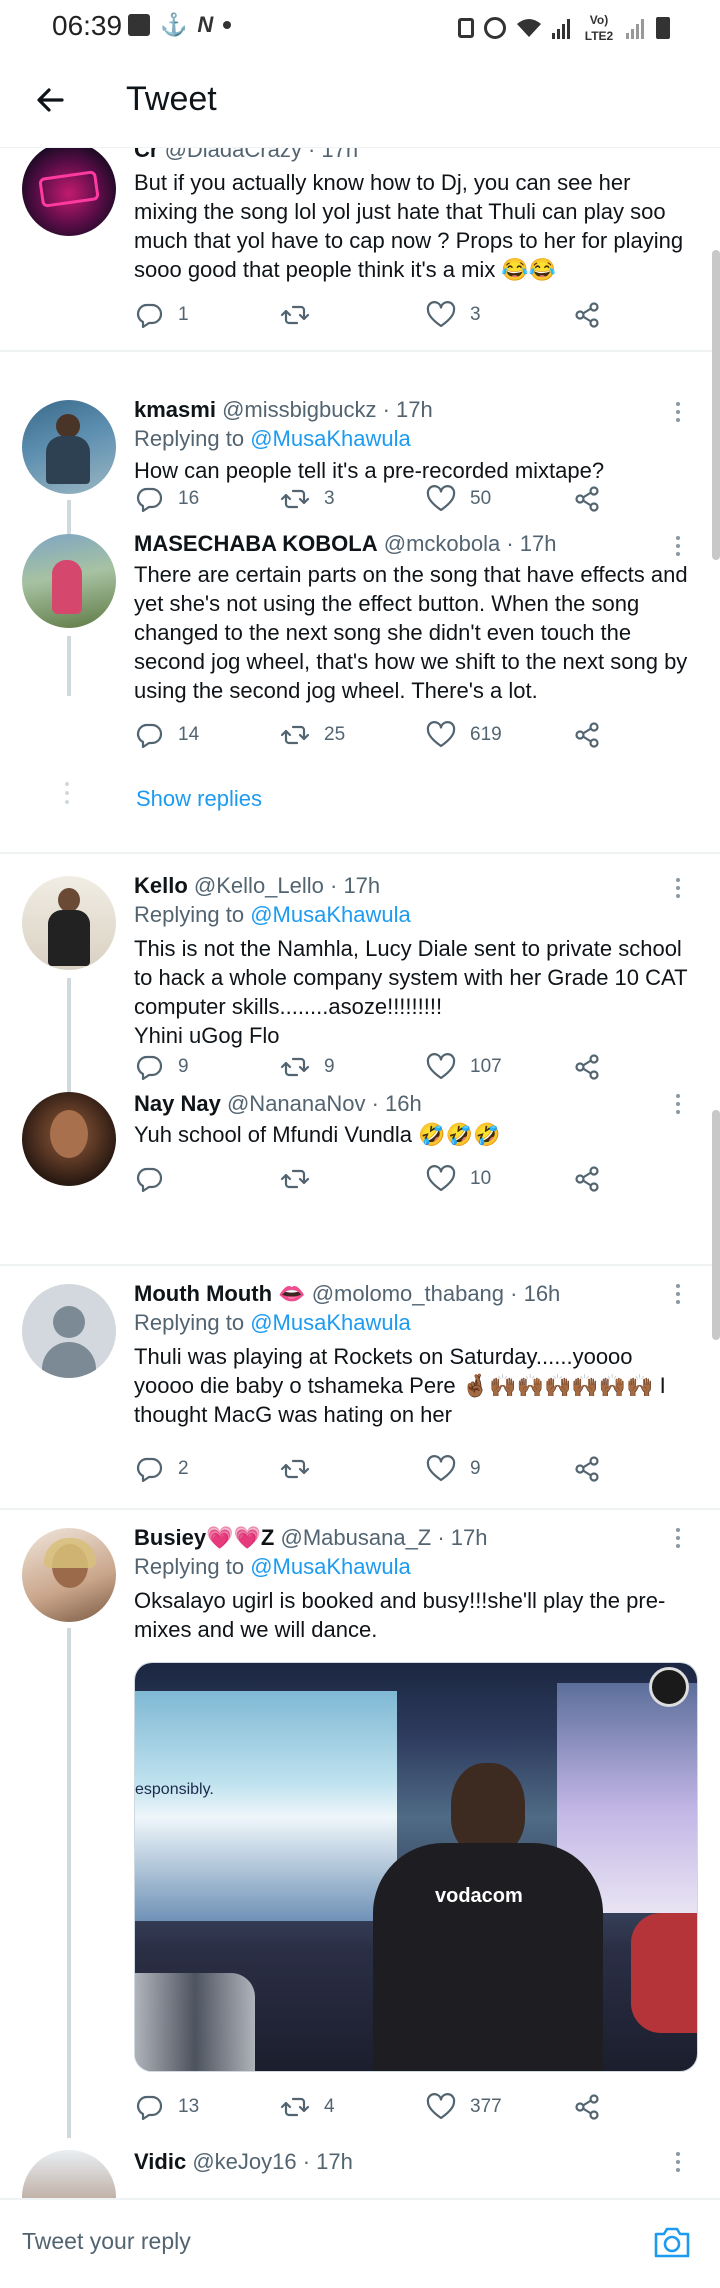 Image resolution: width=720 pixels, height=2288 pixels. Describe the element at coordinates (287, 885) in the screenshot. I see `handle-timestamp: @Kello_Lello · 17h` at that location.